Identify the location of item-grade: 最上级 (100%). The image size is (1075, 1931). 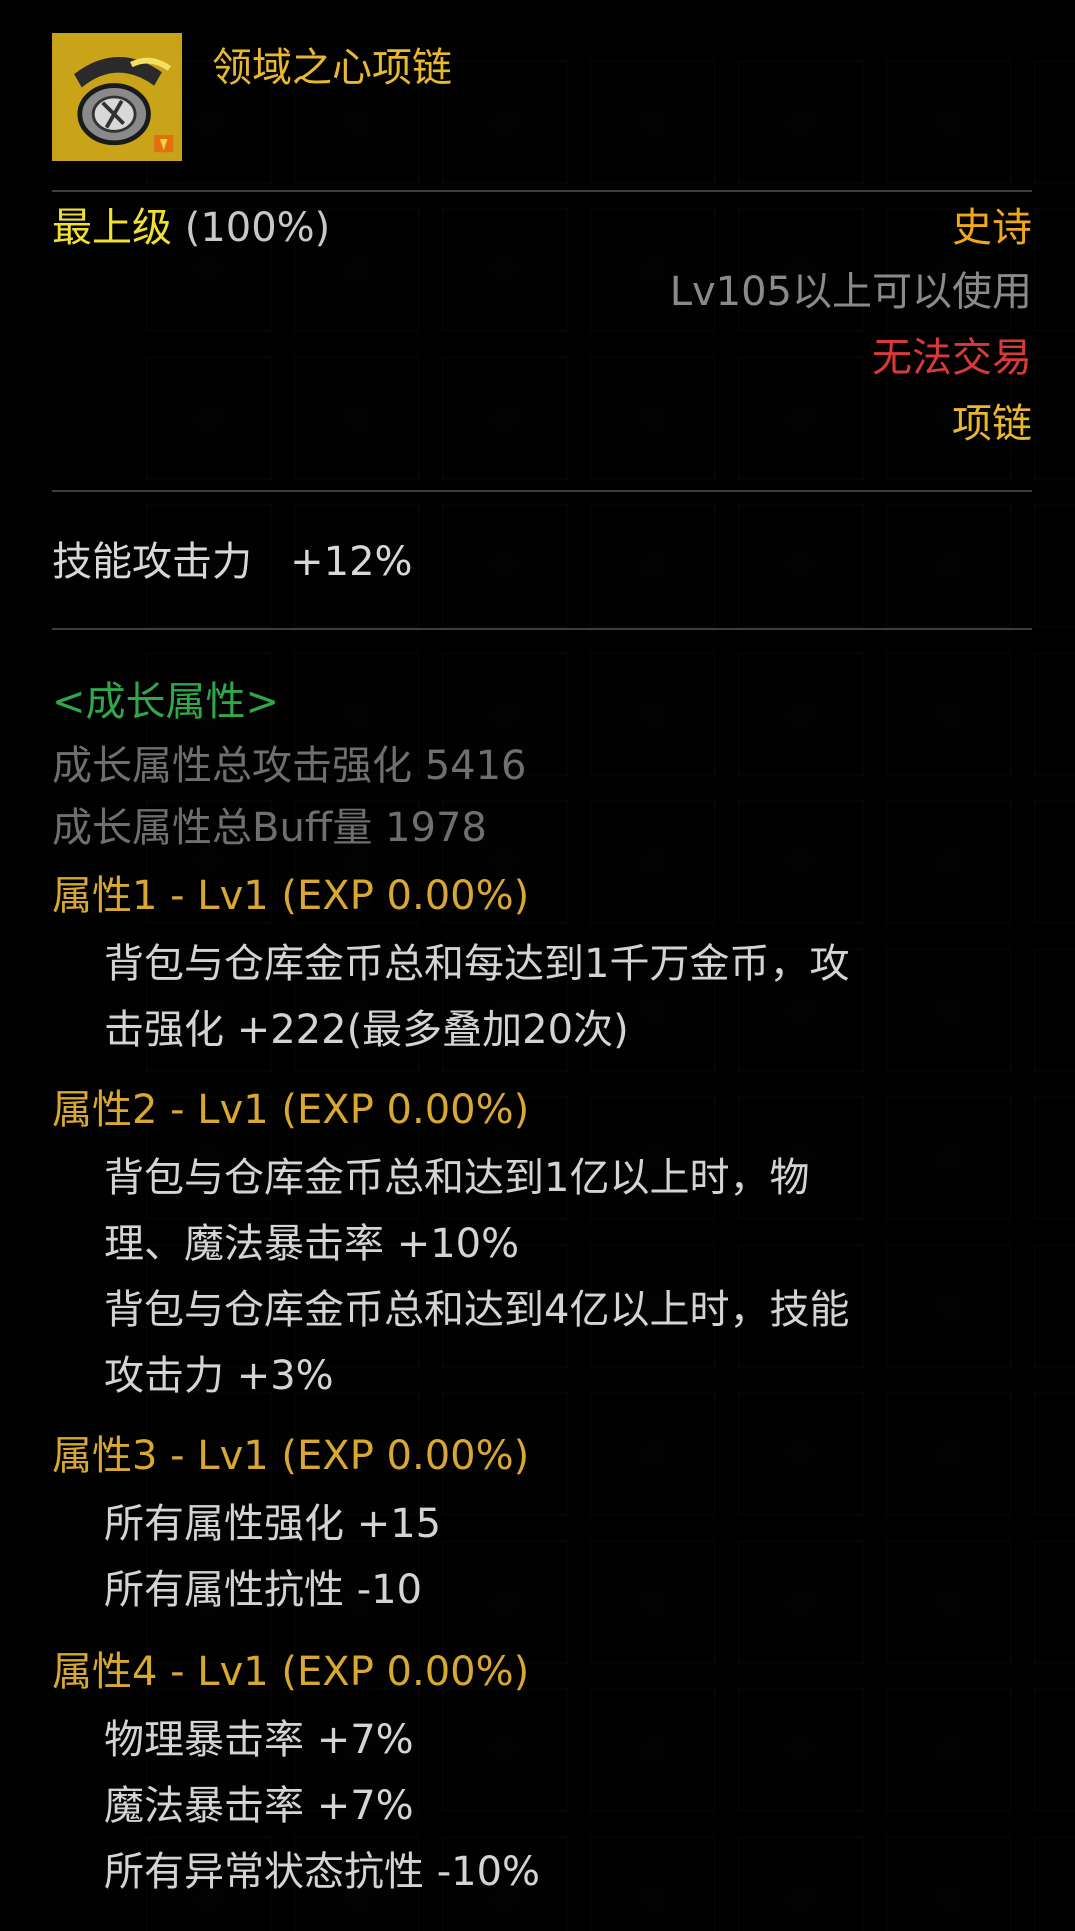
(191, 228).